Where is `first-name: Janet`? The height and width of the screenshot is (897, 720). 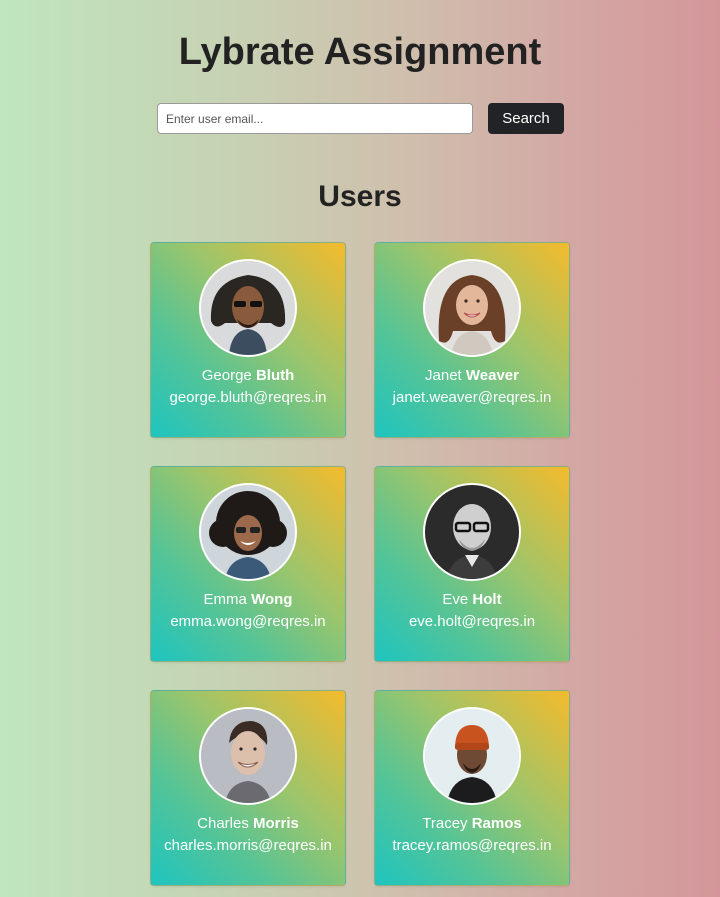 first-name: Janet is located at coordinates (443, 375).